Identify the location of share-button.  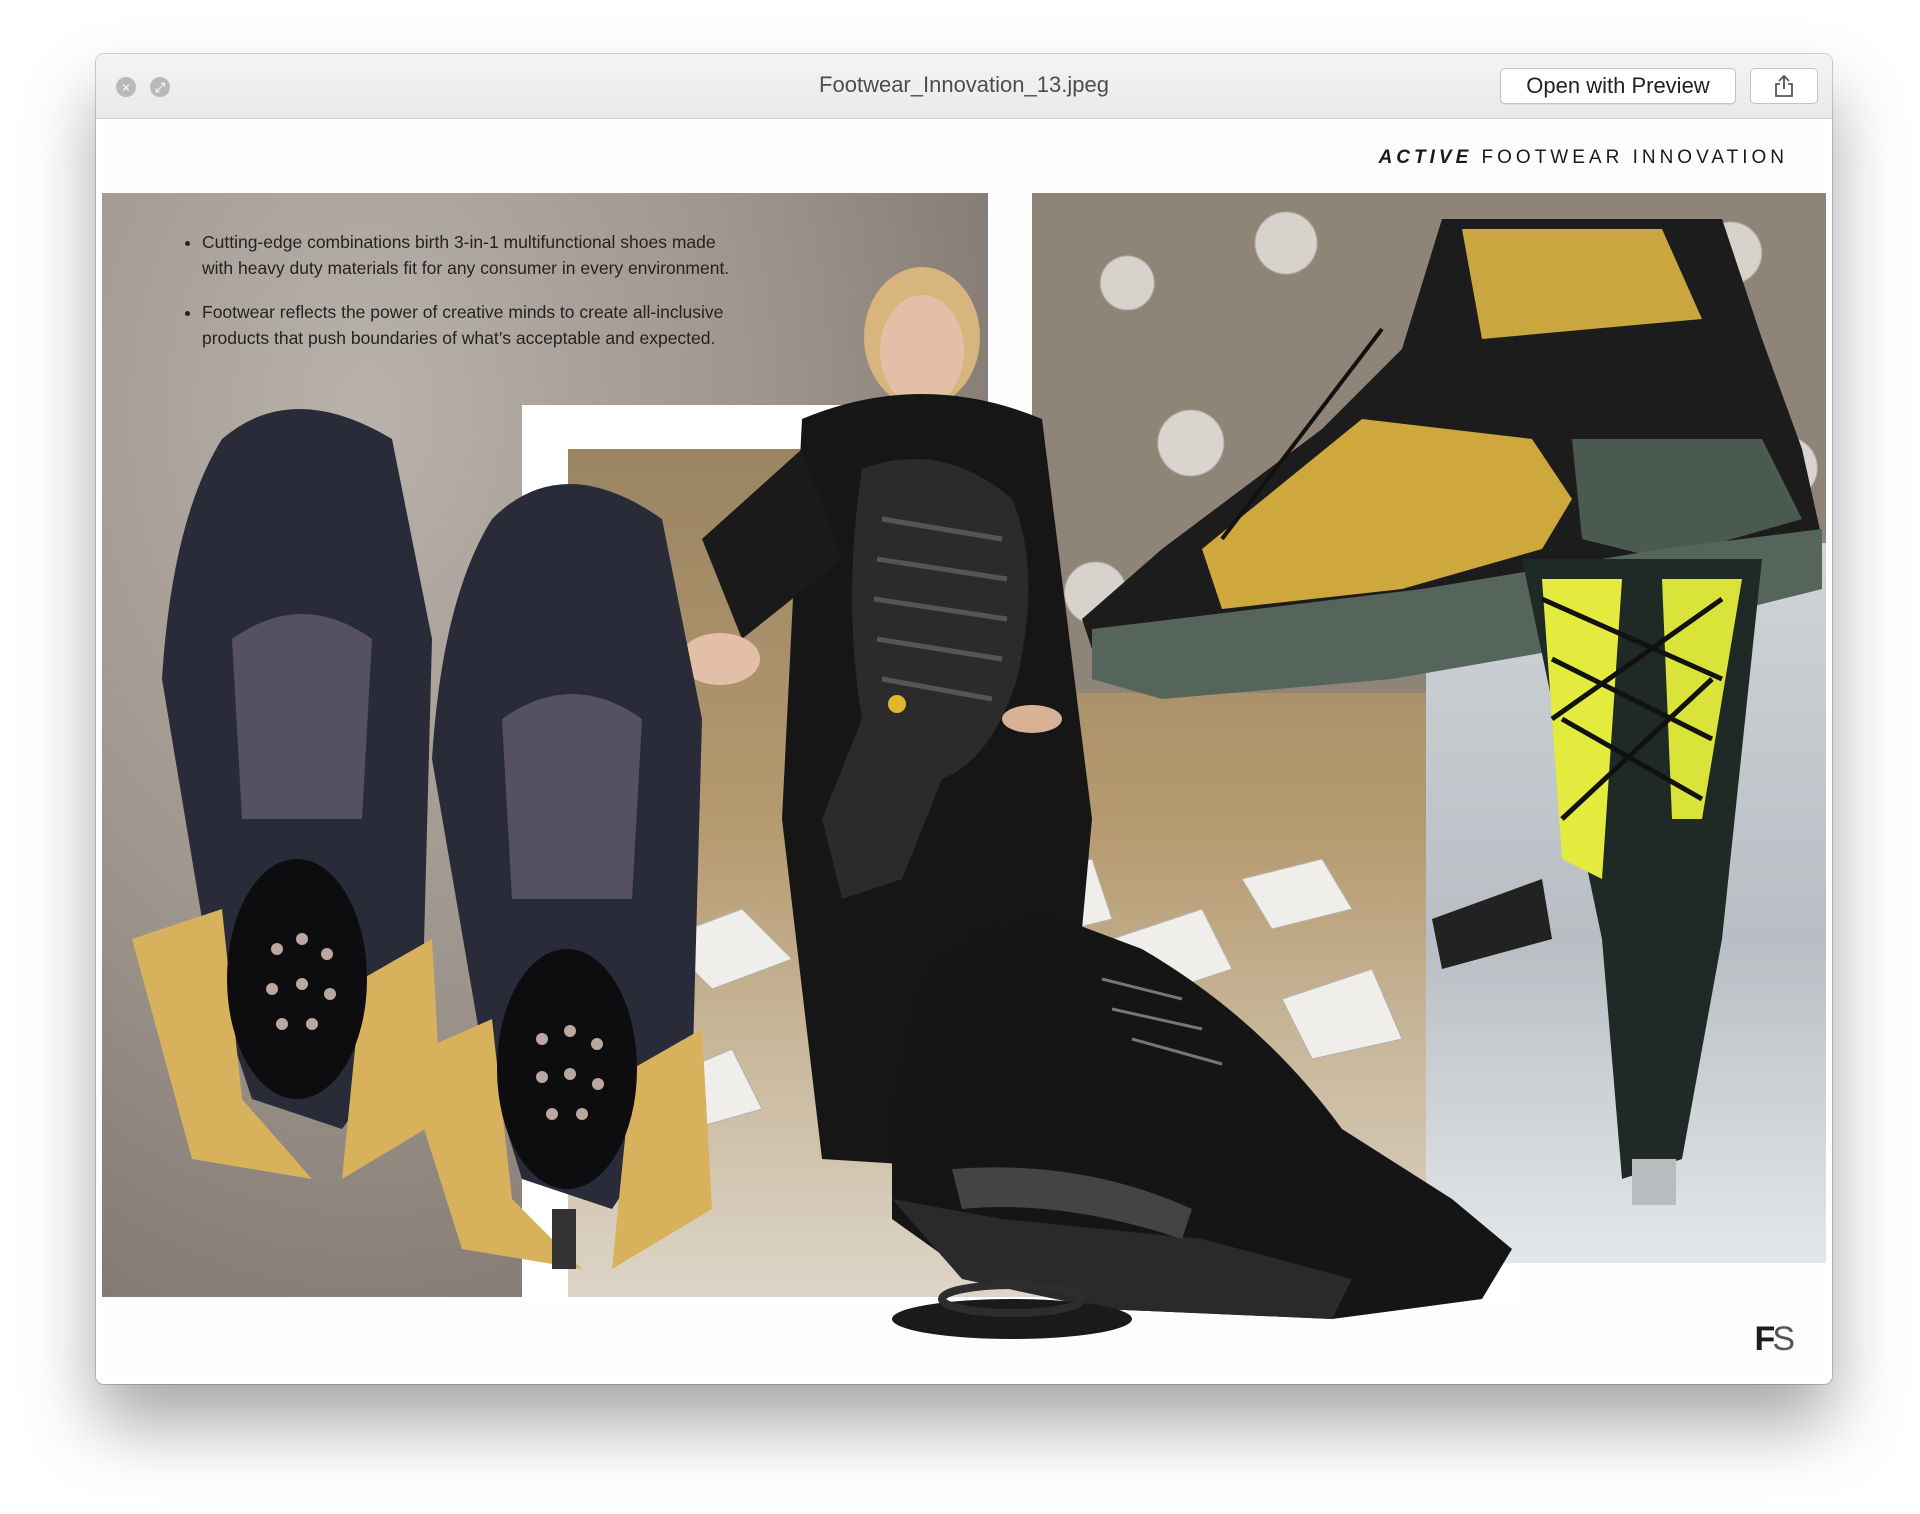
(1784, 86).